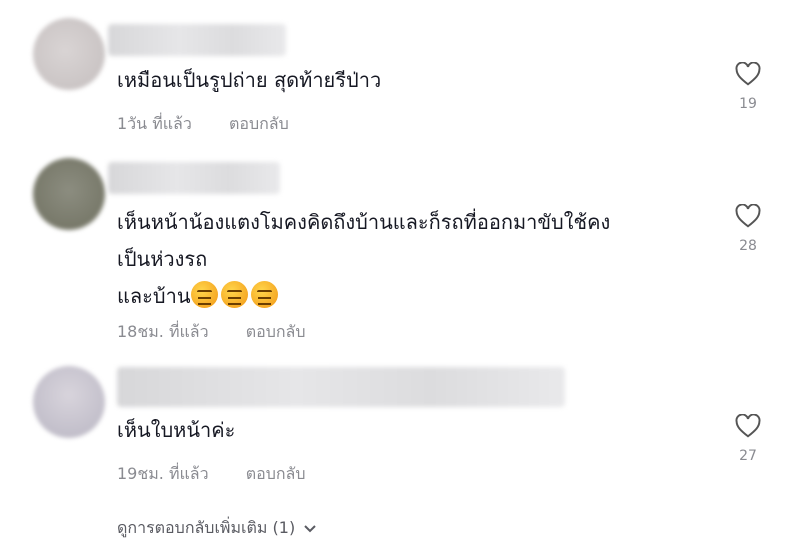 The height and width of the screenshot is (559, 800). Describe the element at coordinates (748, 87) in the screenshot. I see `like-button: 19` at that location.